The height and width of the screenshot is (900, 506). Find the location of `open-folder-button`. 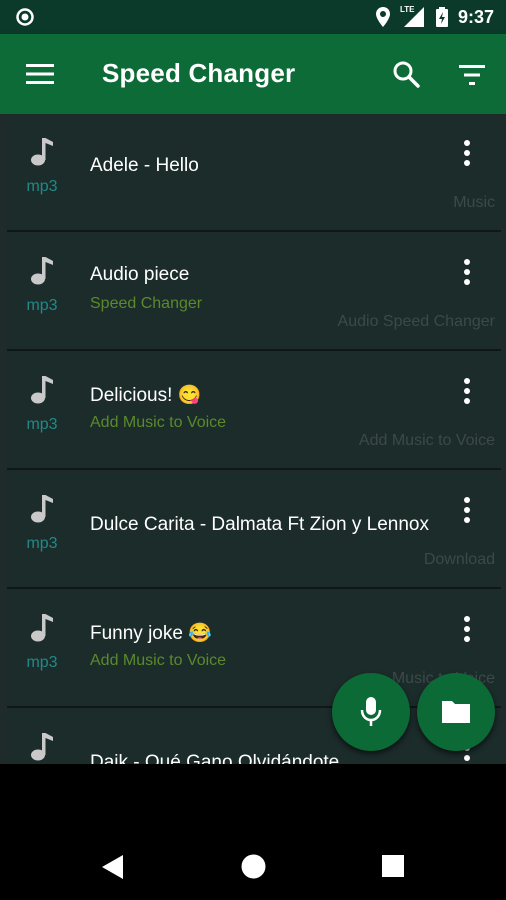

open-folder-button is located at coordinates (456, 712).